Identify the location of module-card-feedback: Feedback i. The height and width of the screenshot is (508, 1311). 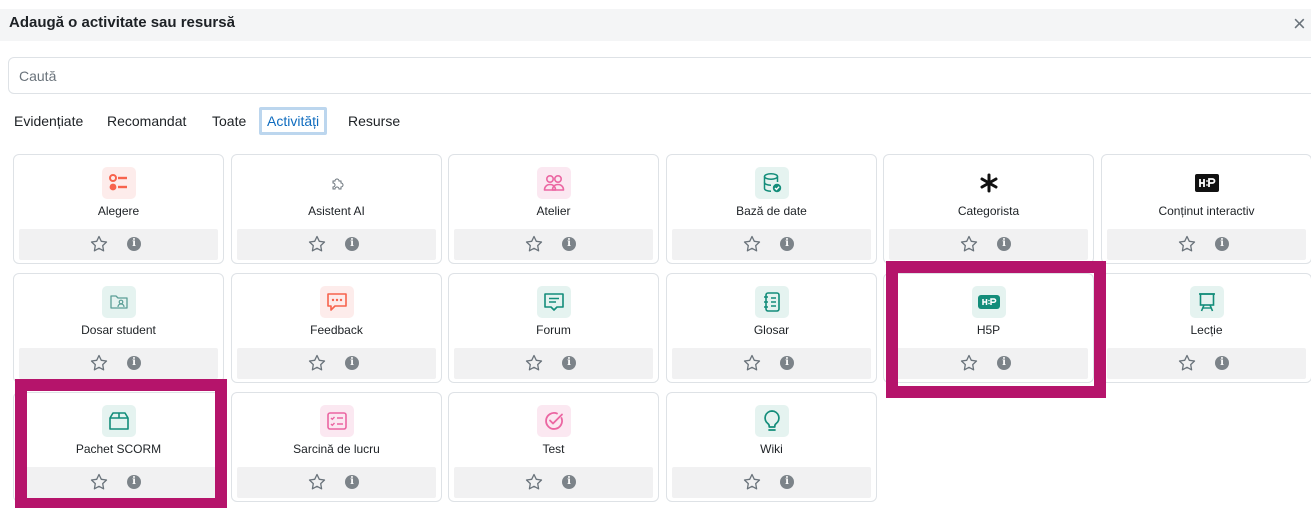
(336, 328).